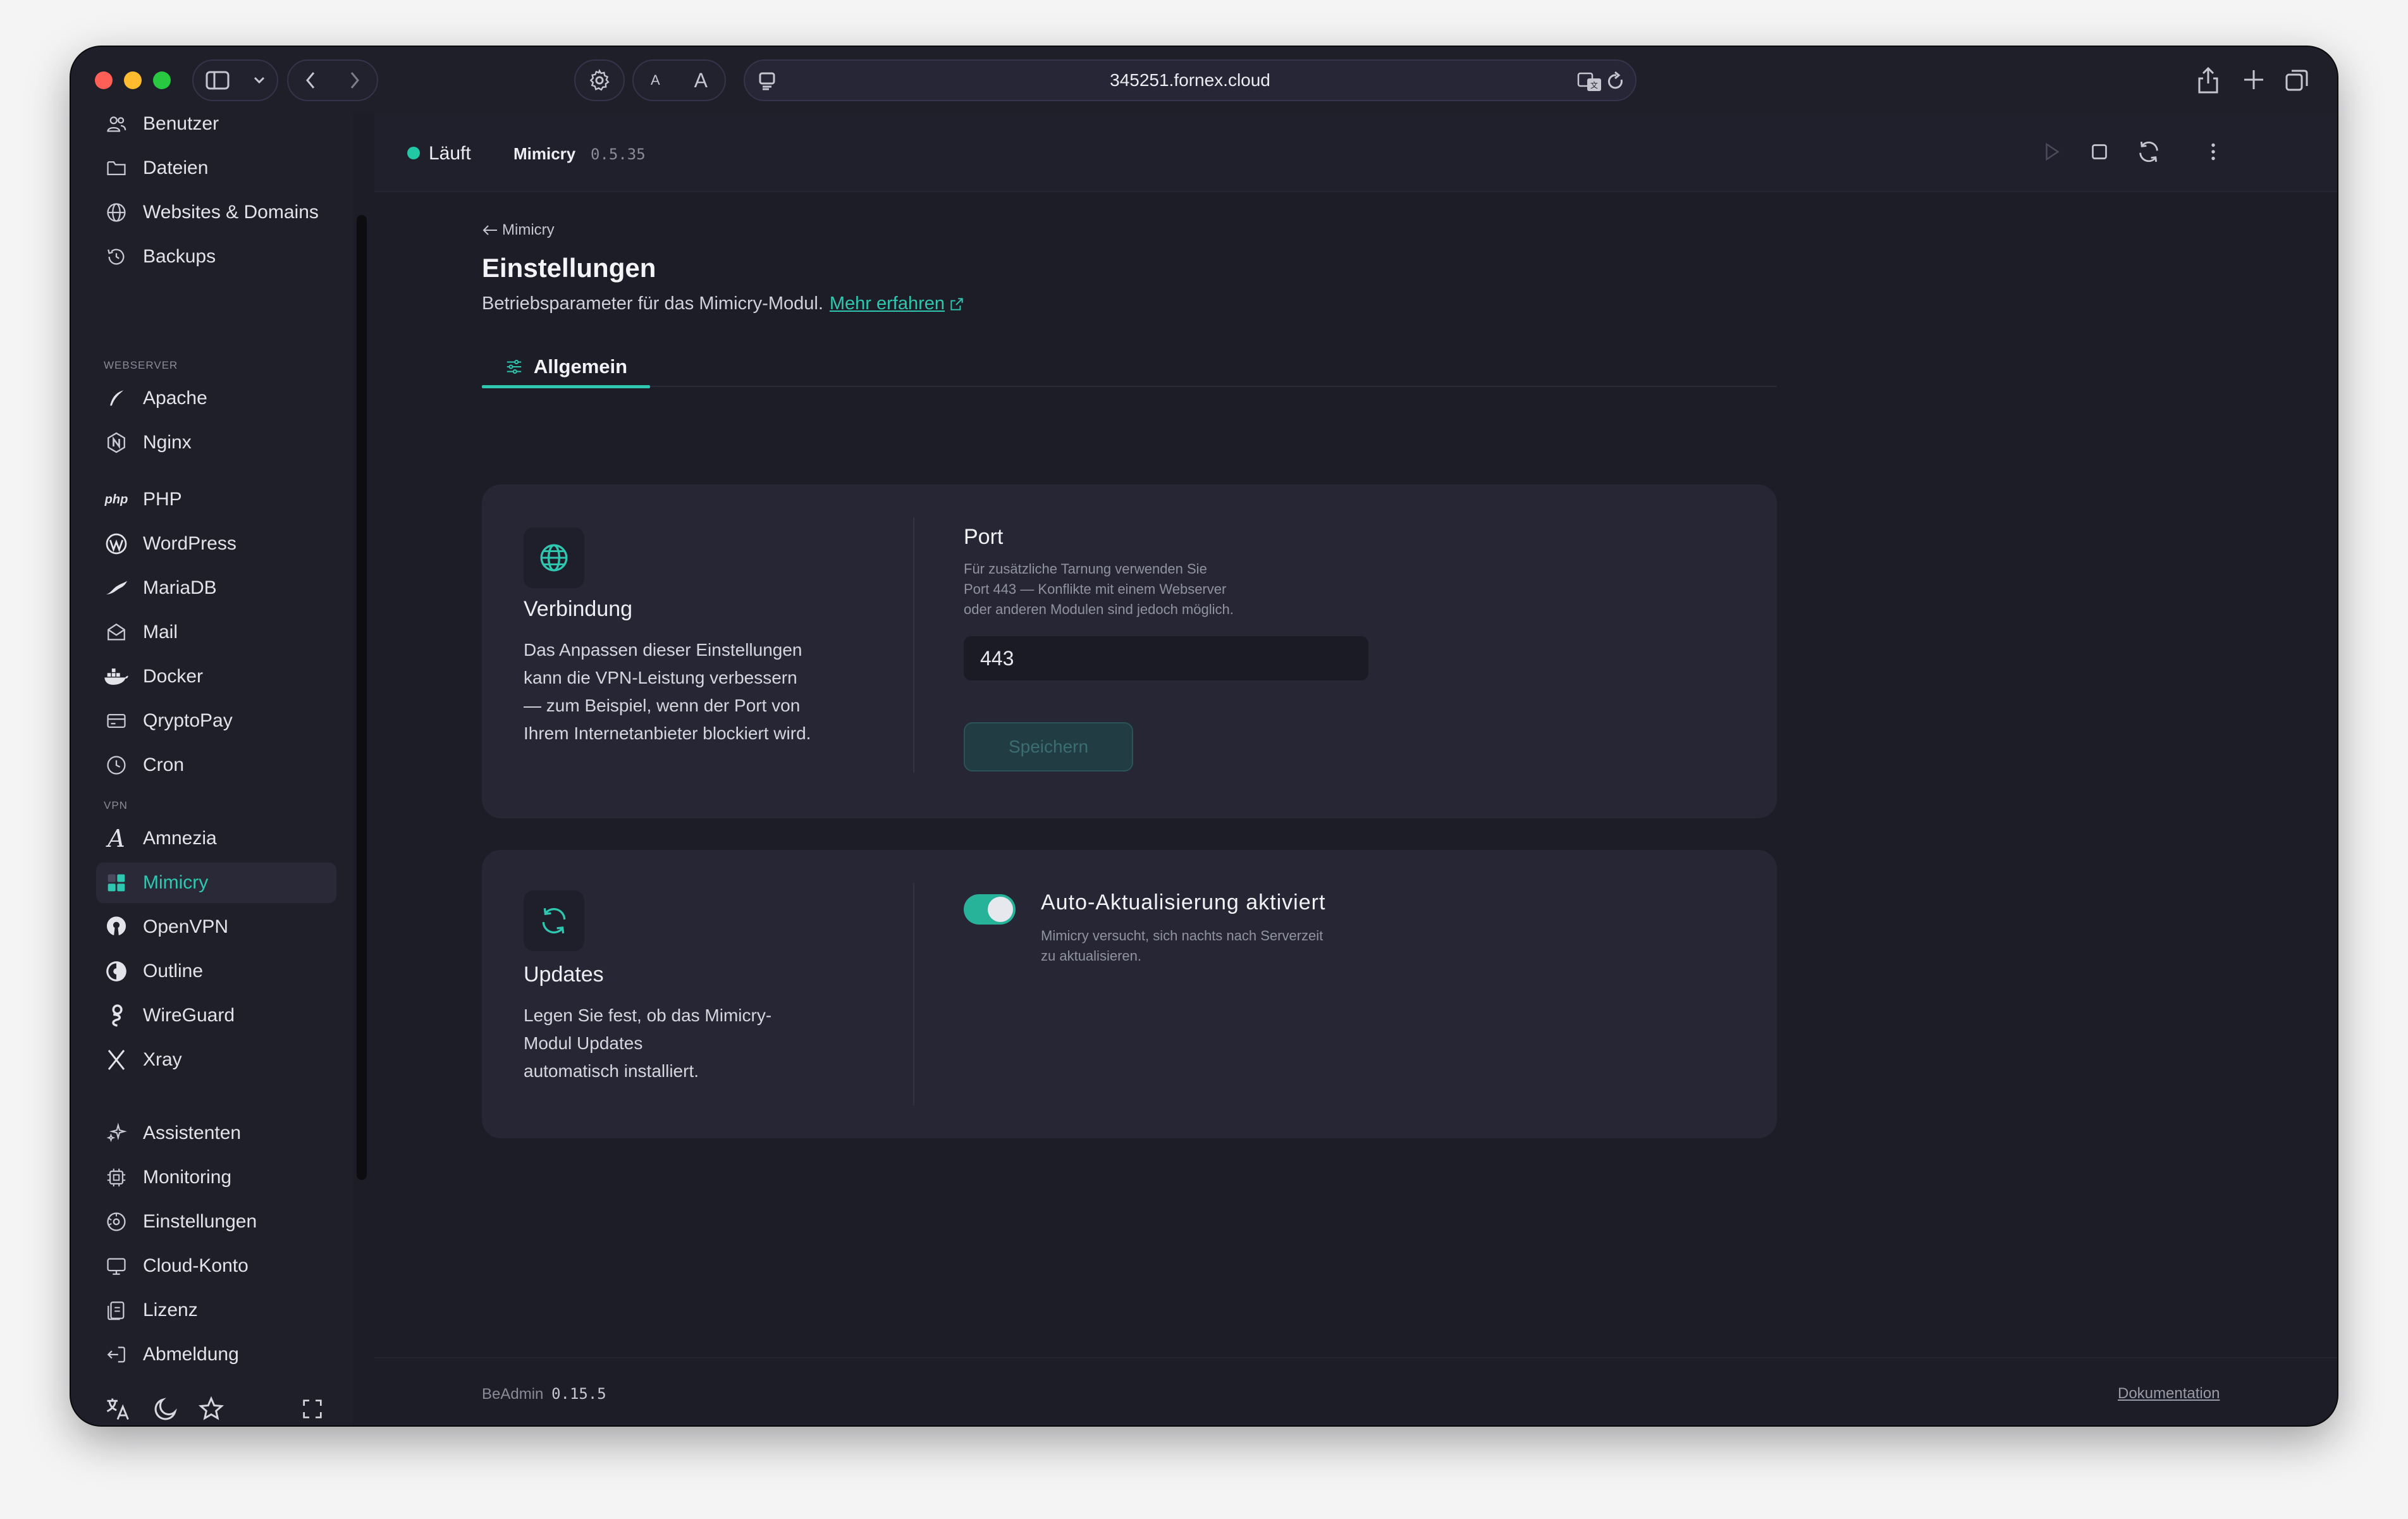 This screenshot has width=2408, height=1519. Describe the element at coordinates (2148, 153) in the screenshot. I see `restart-icon` at that location.